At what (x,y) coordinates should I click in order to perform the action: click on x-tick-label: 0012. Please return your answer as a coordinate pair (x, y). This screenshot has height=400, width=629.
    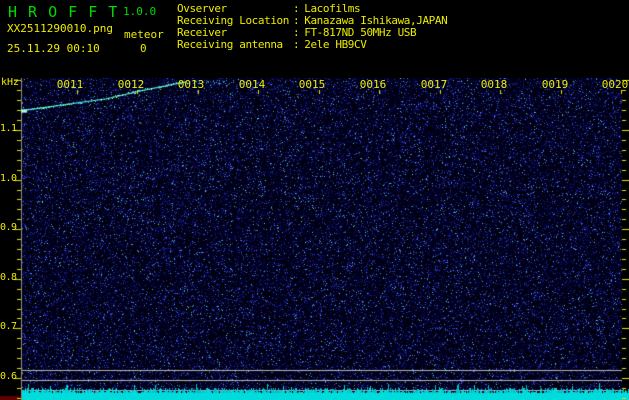
    Looking at the image, I should click on (131, 84).